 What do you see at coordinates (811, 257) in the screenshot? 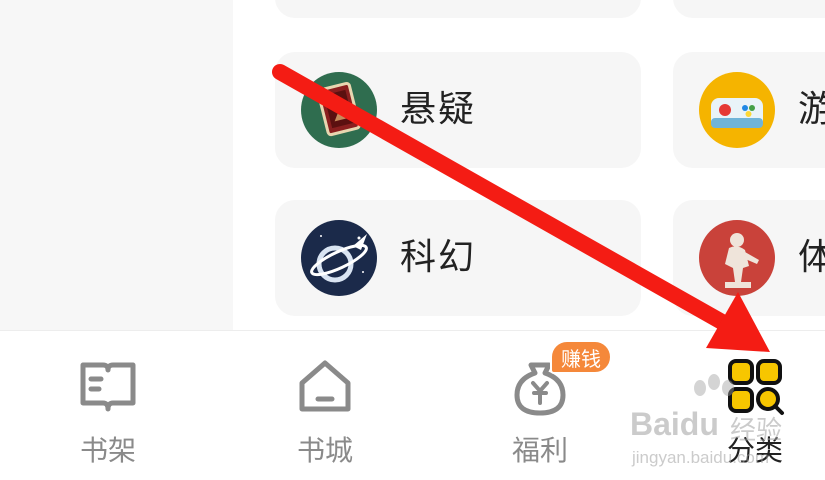
I see `category-label: 体` at bounding box center [811, 257].